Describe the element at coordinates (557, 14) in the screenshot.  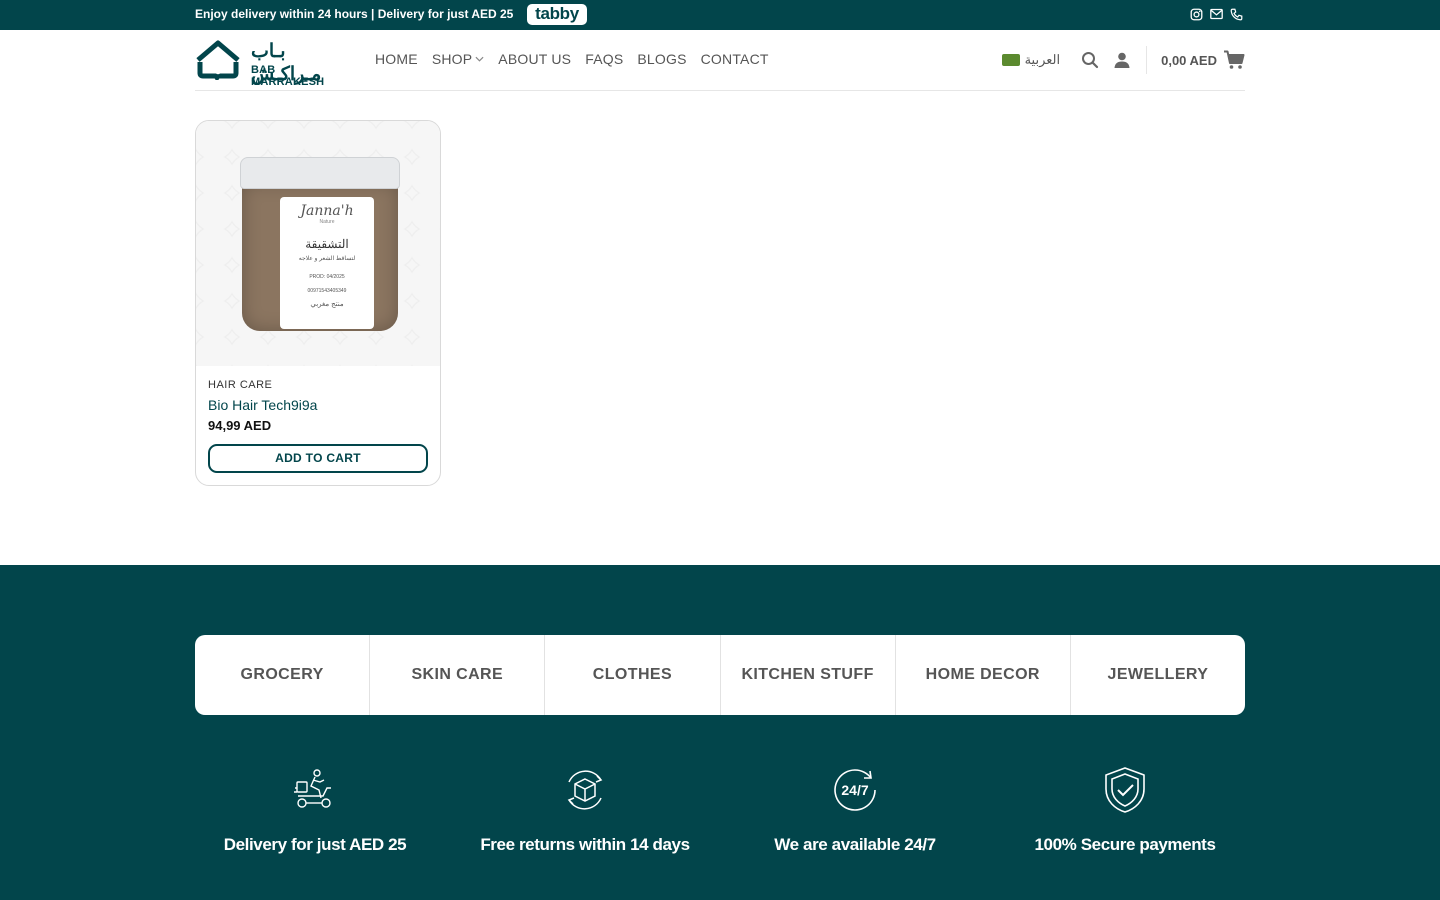
I see `tabby-logo: tabby` at that location.